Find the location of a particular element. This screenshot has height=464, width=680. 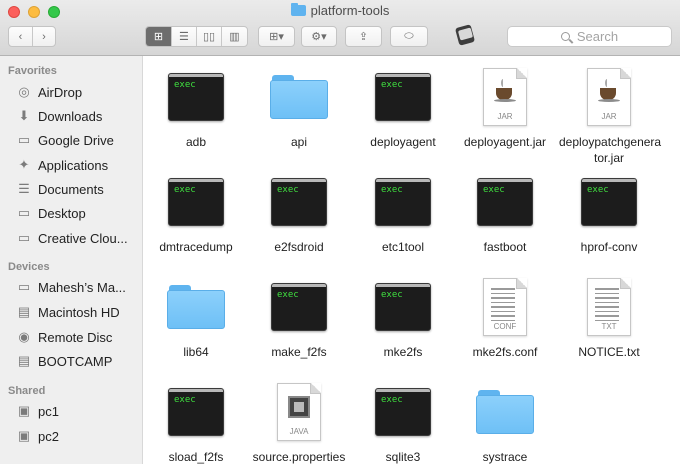

file-item: api is located at coordinates (299, 107).